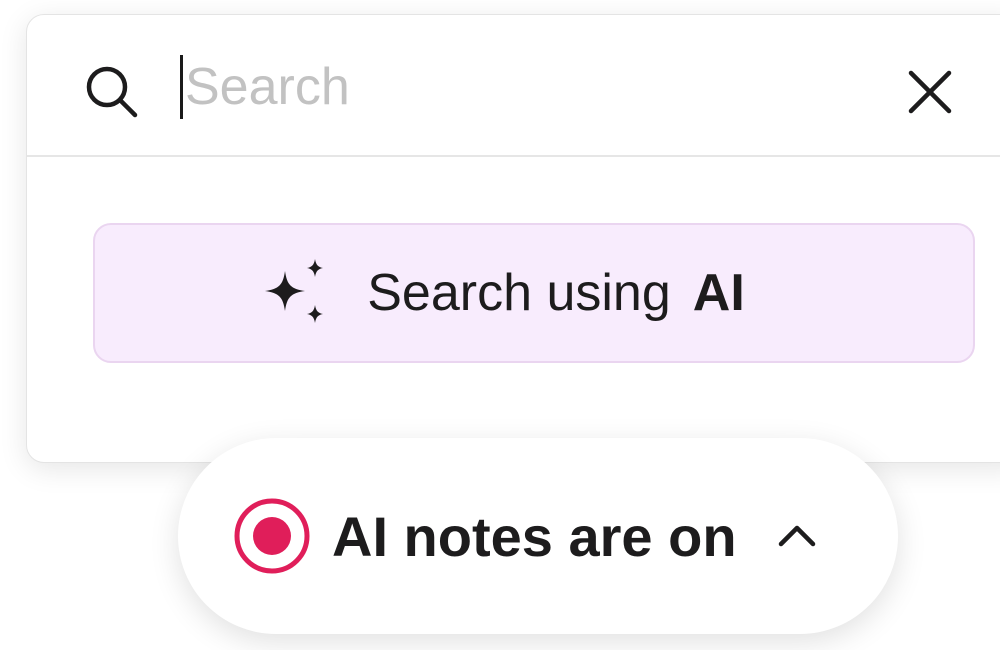 This screenshot has width=1000, height=650. I want to click on ai-notes-label: AI notes are on, so click(534, 536).